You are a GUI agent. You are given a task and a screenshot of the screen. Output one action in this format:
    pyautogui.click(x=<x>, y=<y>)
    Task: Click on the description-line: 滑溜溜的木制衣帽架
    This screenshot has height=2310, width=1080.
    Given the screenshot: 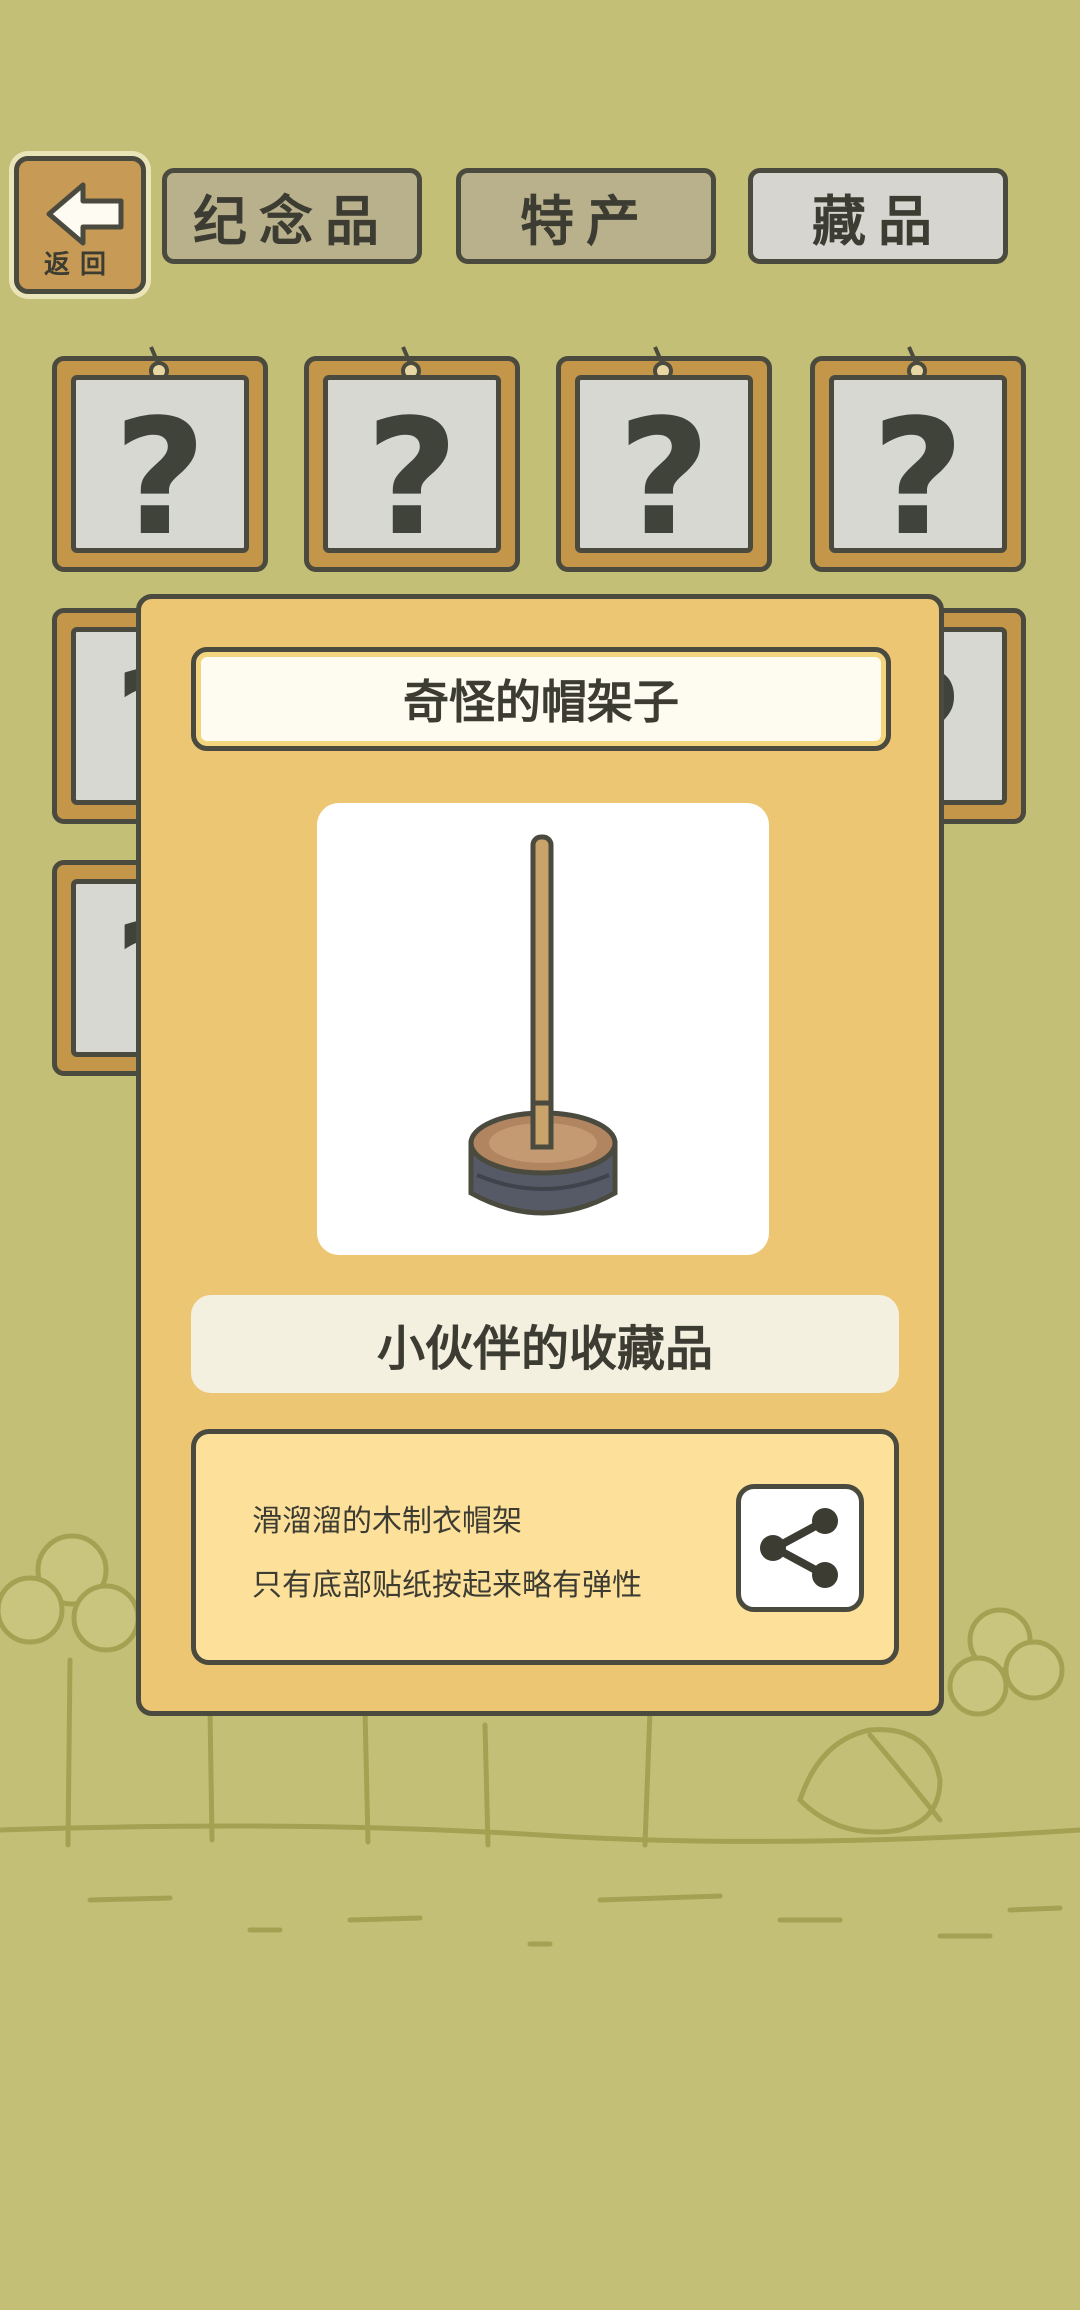 What is the action you would take?
    pyautogui.click(x=387, y=1521)
    